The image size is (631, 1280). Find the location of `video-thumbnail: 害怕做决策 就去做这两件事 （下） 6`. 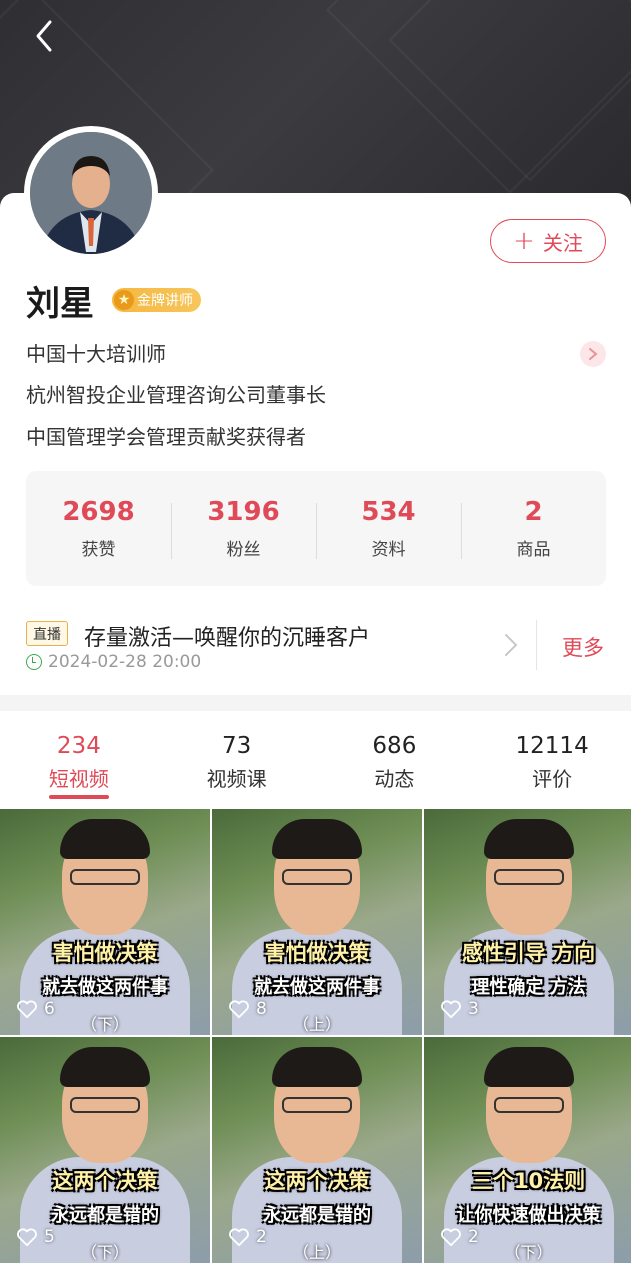

video-thumbnail: 害怕做决策 就去做这两件事 （下） 6 is located at coordinates (105, 922).